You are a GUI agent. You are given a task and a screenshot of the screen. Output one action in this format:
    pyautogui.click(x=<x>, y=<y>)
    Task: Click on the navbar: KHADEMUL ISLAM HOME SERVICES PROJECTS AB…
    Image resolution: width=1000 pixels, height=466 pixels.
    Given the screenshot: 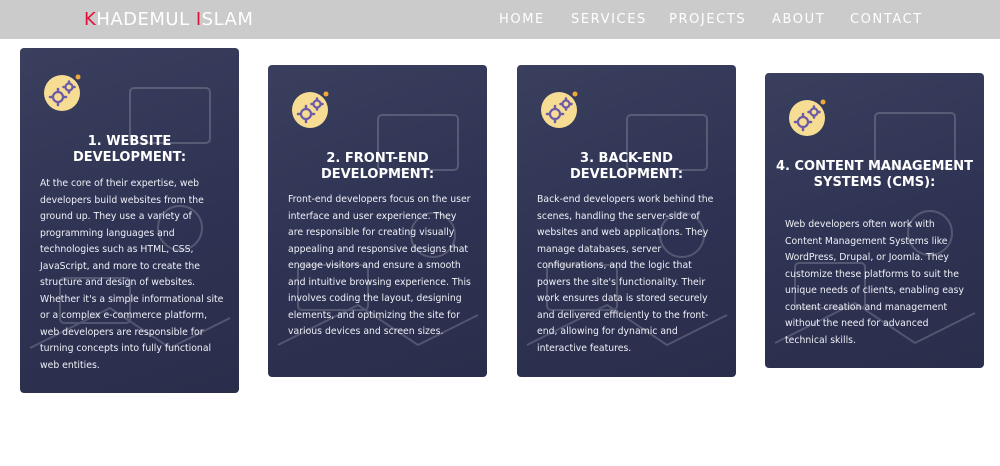 What is the action you would take?
    pyautogui.click(x=500, y=19)
    